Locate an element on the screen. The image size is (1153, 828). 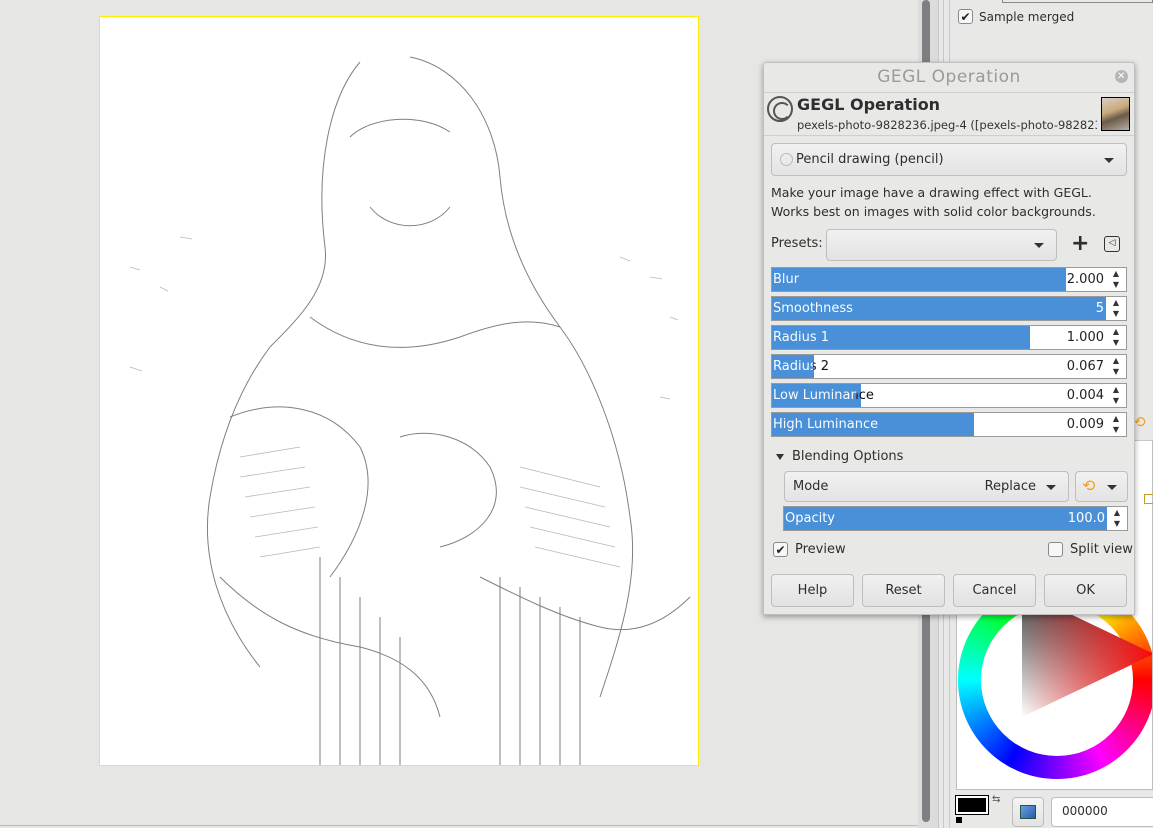
param-slider-radius-2: Radius 2 0.067 ▲ ▼ is located at coordinates (949, 366).